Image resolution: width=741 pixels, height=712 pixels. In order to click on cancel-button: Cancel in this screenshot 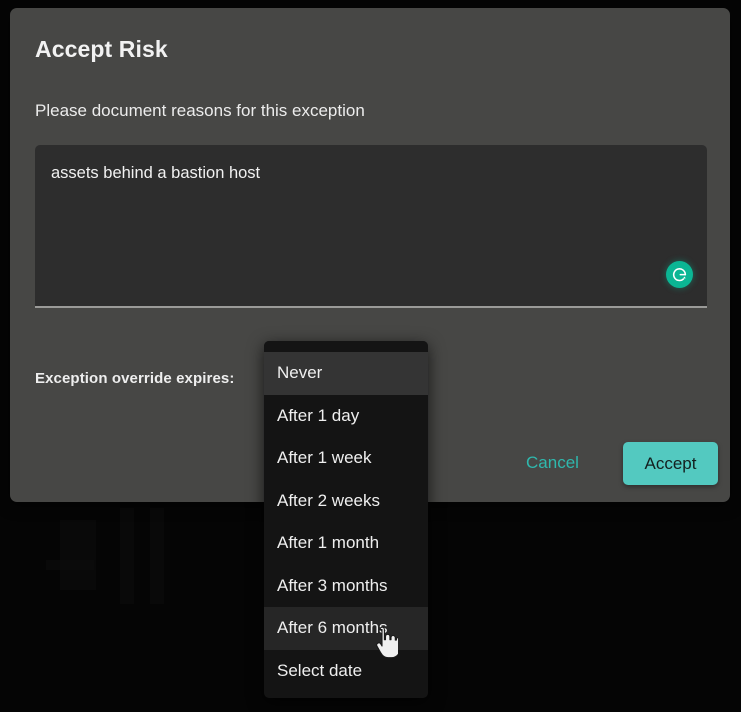, I will do `click(552, 463)`.